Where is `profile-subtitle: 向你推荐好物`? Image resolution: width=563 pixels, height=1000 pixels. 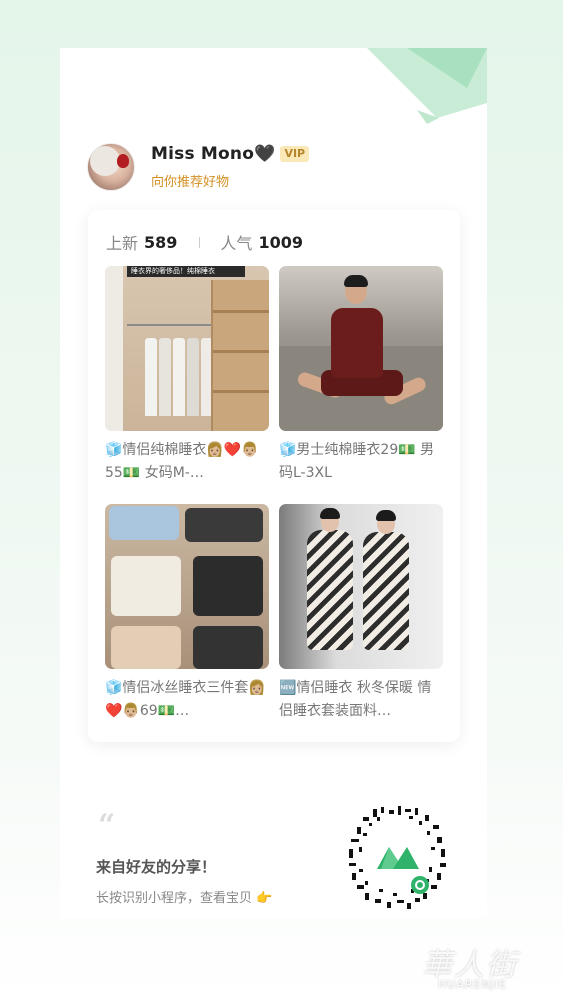
profile-subtitle: 向你推荐好物 is located at coordinates (190, 182).